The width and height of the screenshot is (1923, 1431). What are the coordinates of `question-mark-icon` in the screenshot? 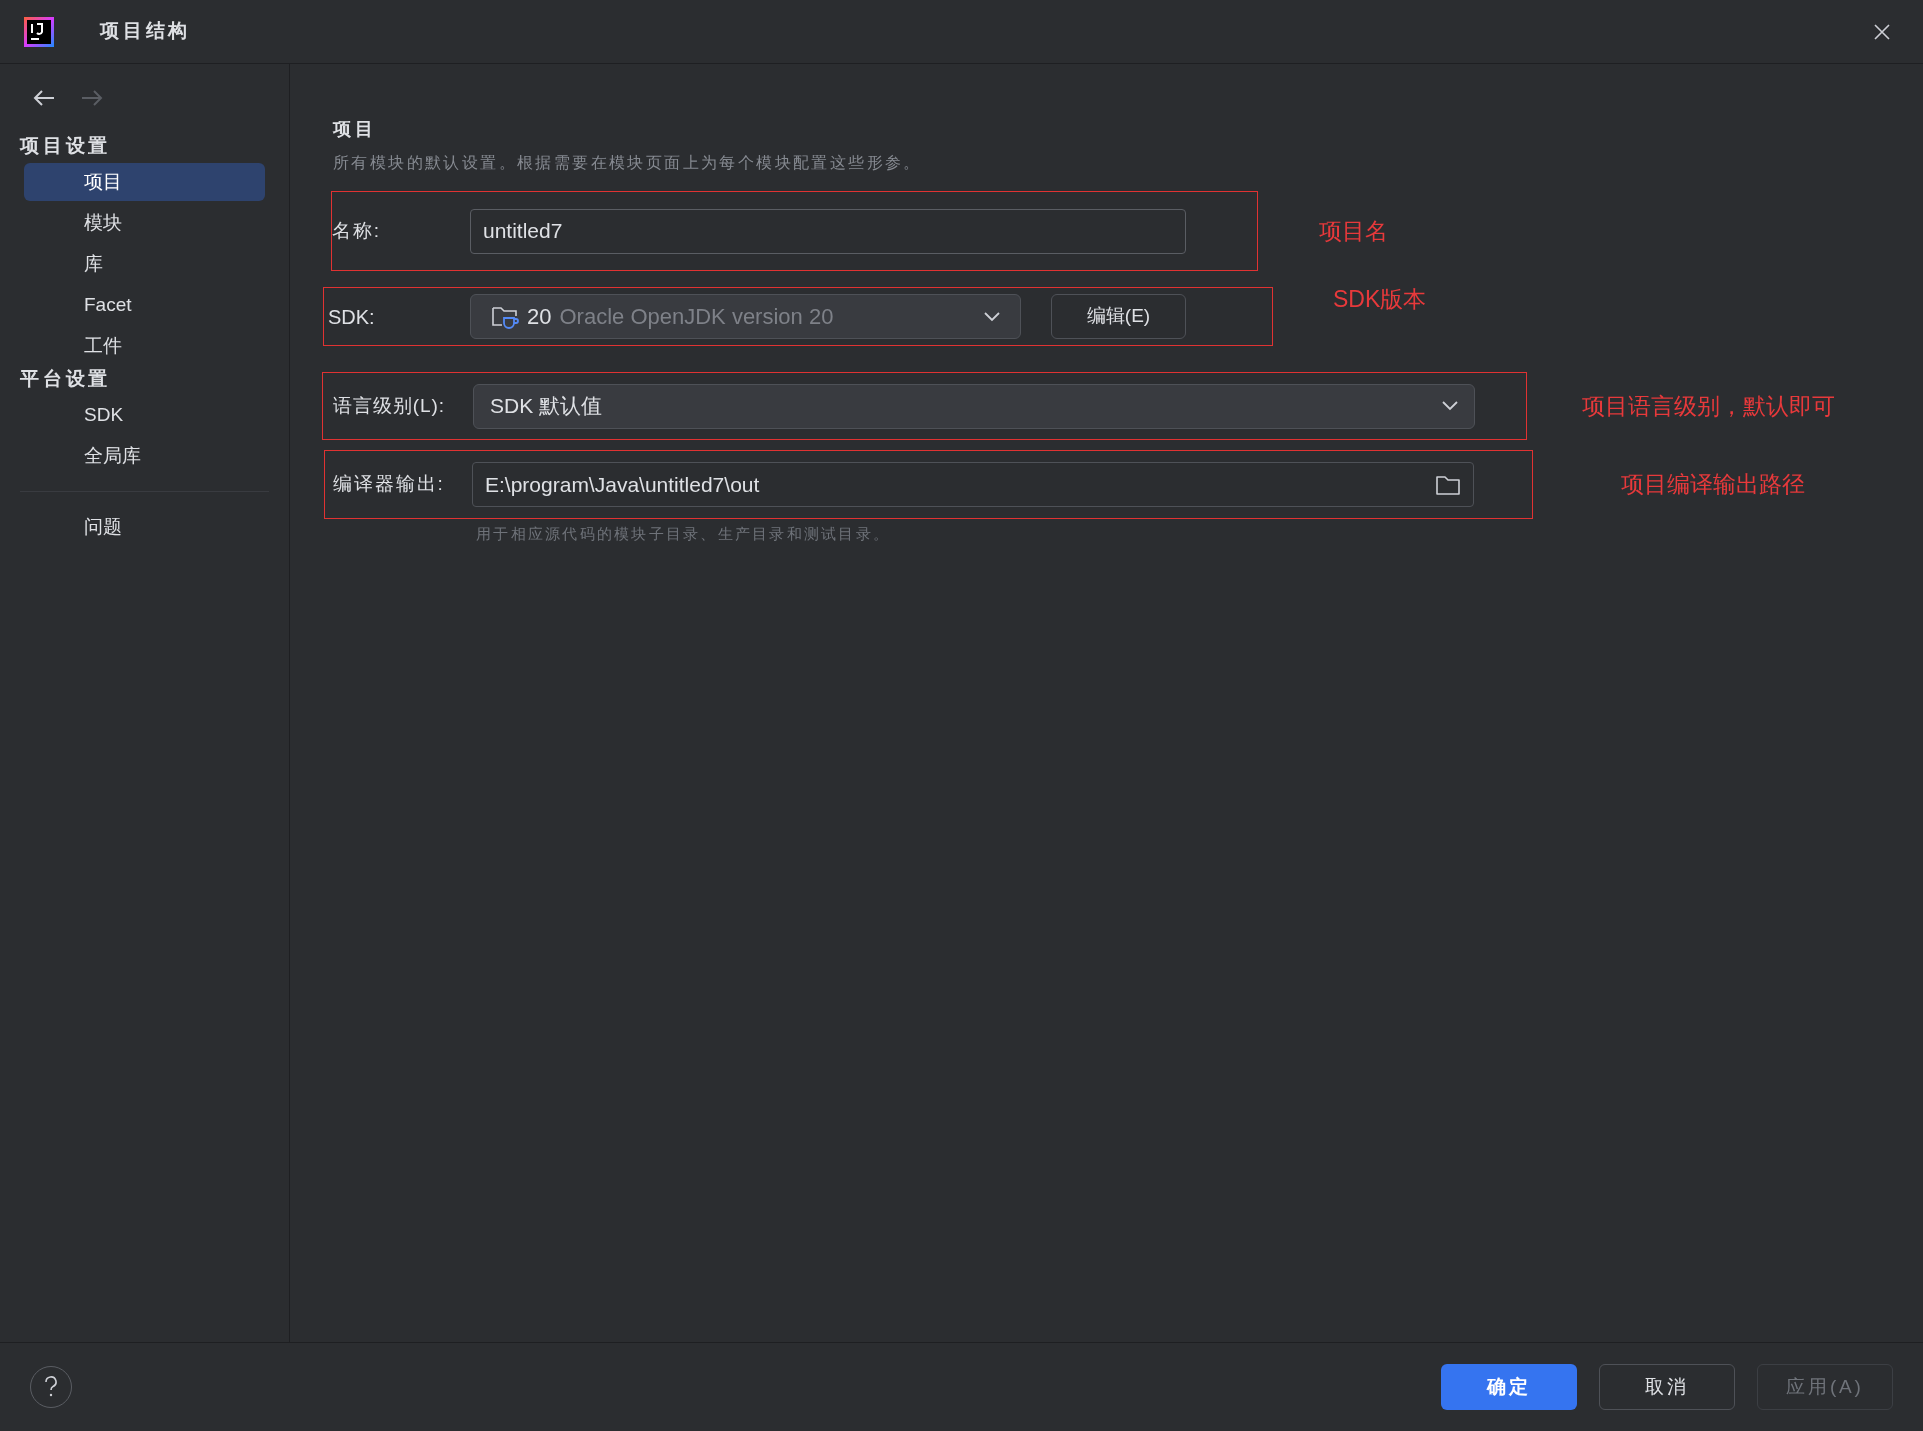 It's located at (51, 1387).